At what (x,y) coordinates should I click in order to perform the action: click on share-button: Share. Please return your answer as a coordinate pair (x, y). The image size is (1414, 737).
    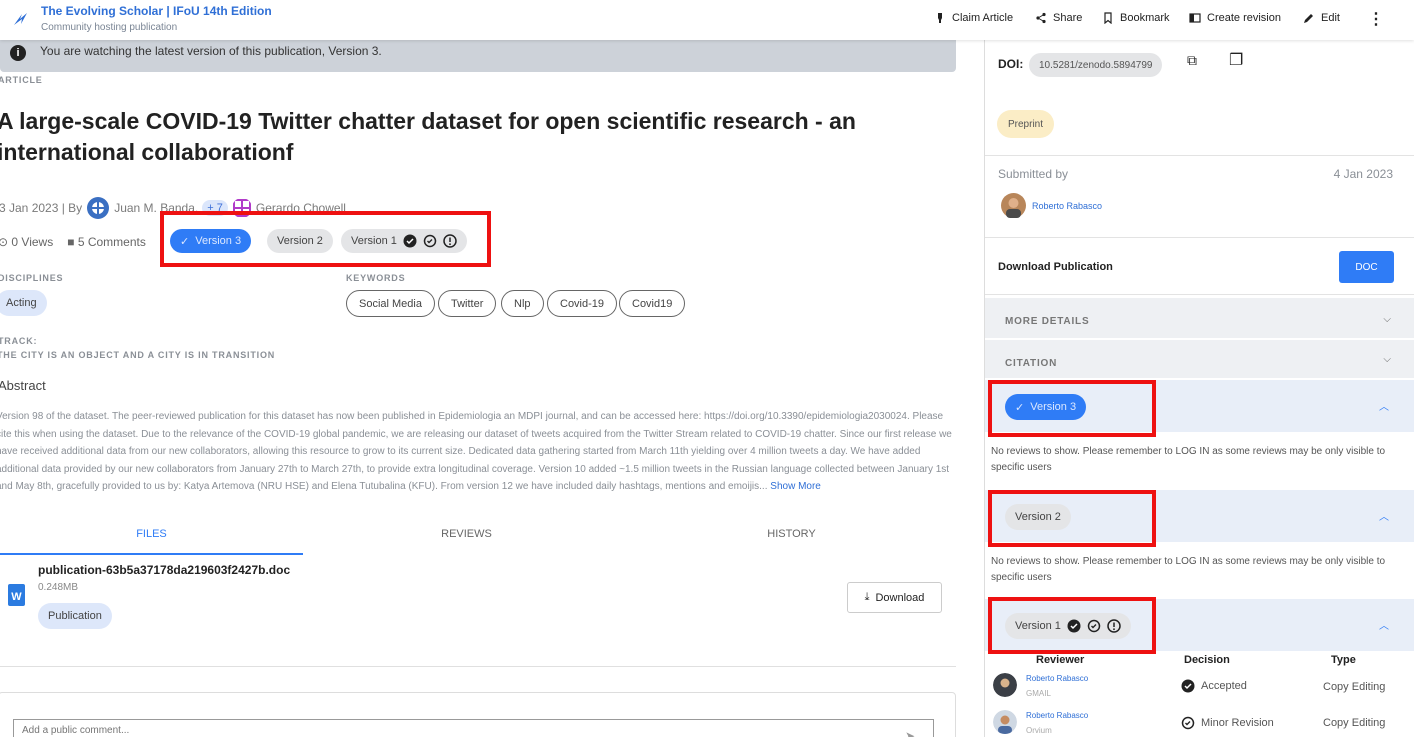
    Looking at the image, I should click on (1058, 18).